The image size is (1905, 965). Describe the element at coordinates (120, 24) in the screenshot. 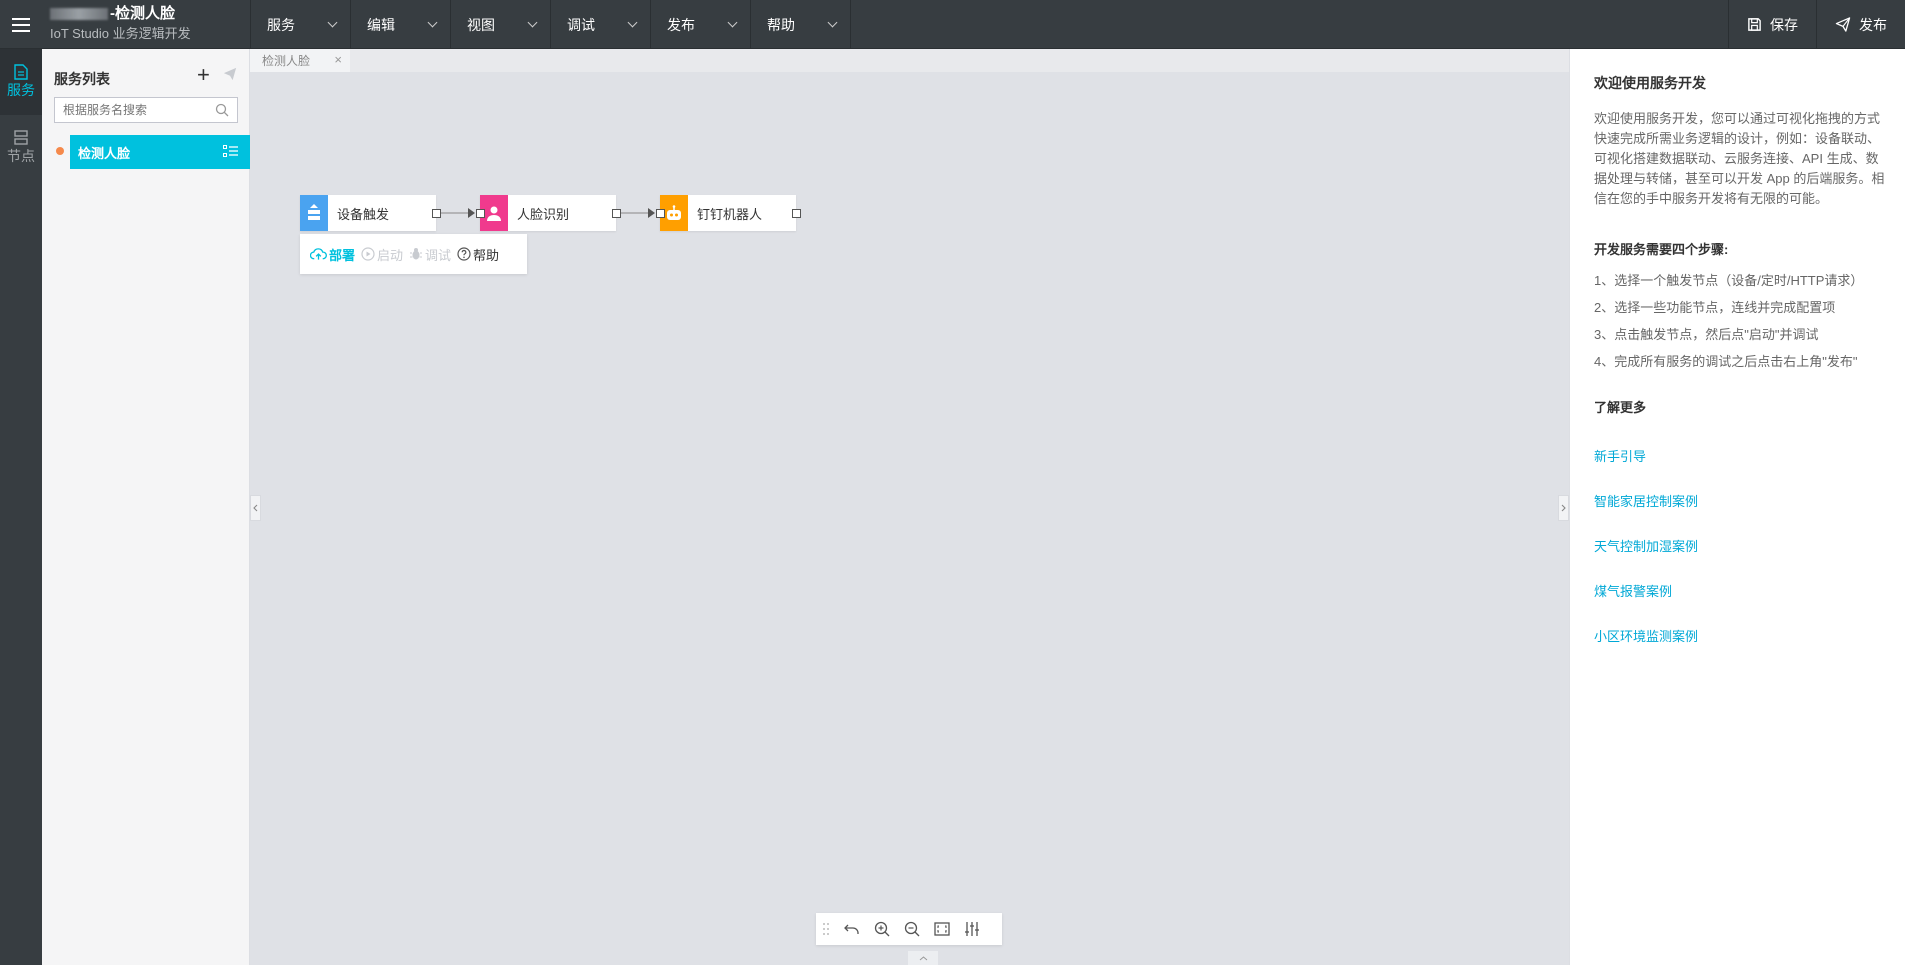

I see `app-title: -检测人脸 IoT Studio 业务逻辑开发` at that location.